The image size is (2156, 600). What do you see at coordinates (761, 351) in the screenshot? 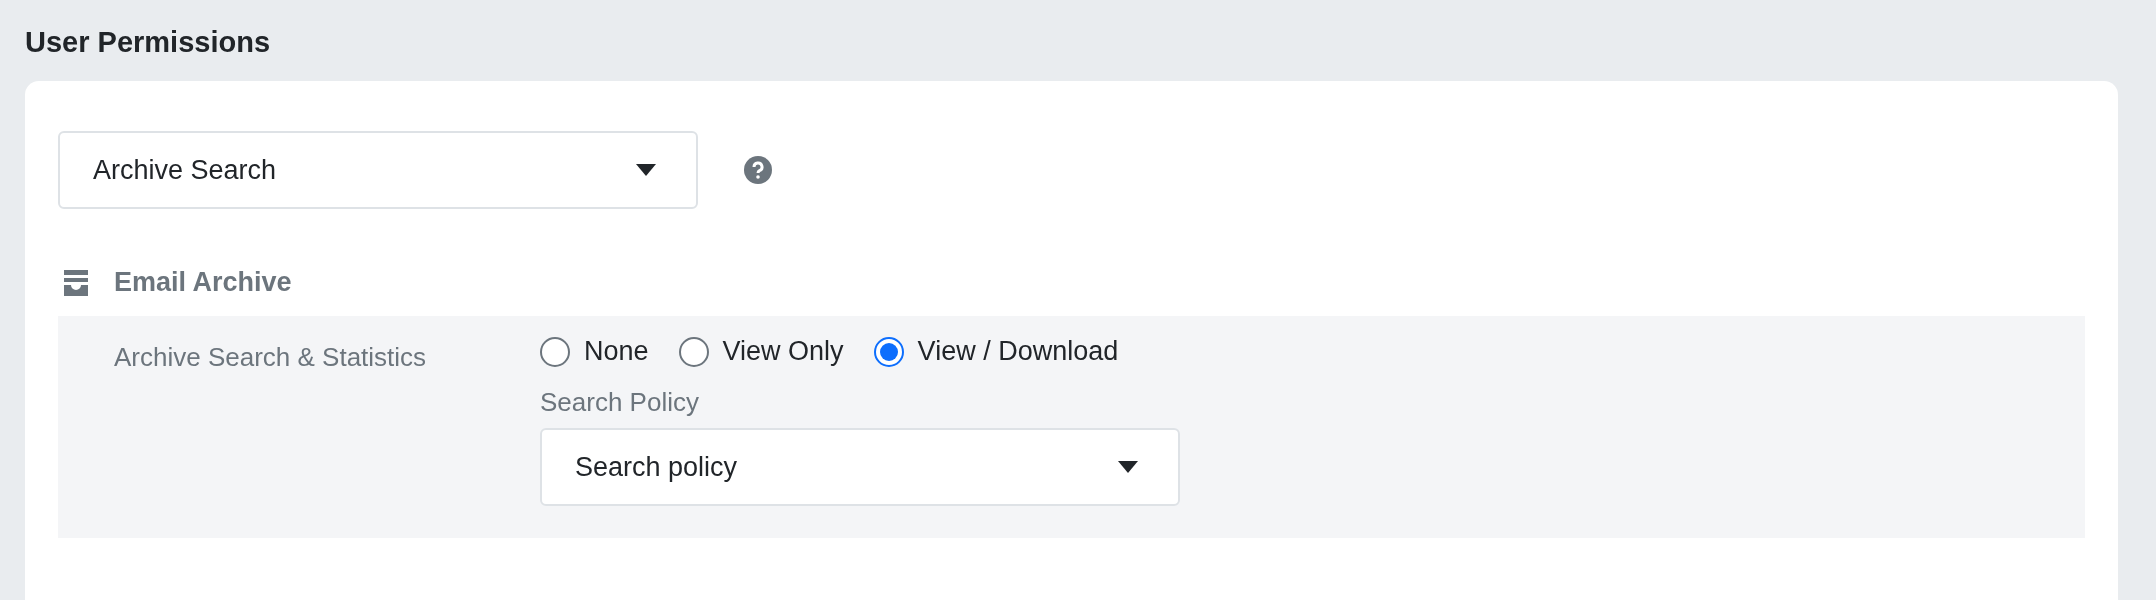
I see `radio-option: View Only` at bounding box center [761, 351].